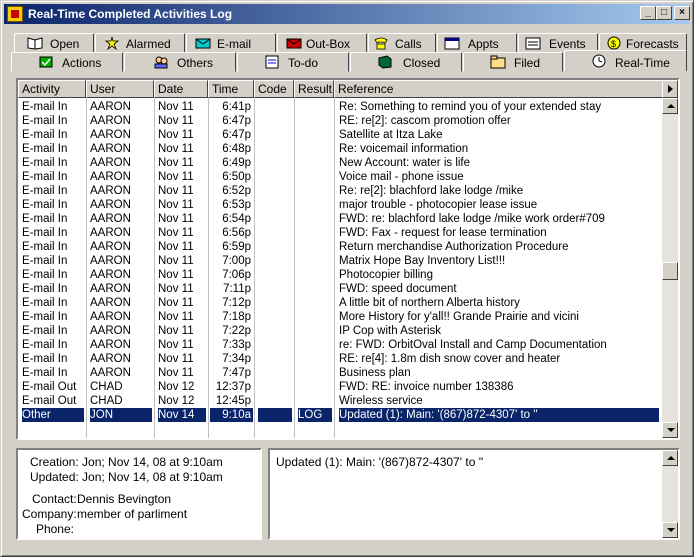 This screenshot has height=557, width=694. What do you see at coordinates (231, 43) in the screenshot?
I see `tab-email: E-mail` at bounding box center [231, 43].